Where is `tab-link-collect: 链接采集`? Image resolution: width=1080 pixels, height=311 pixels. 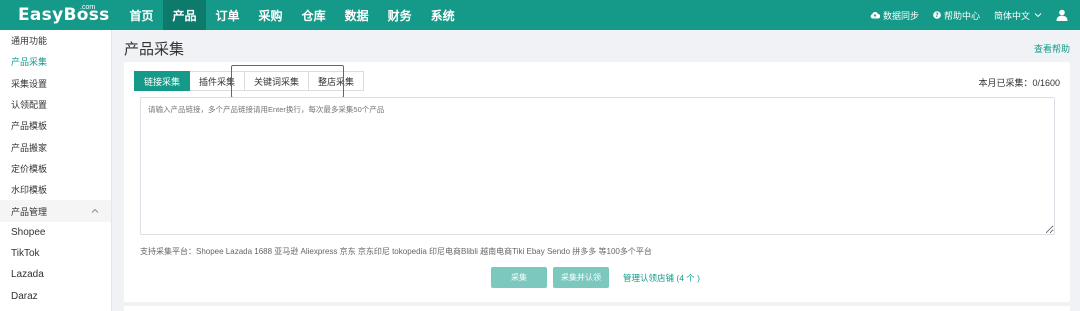 tab-link-collect: 链接采集 is located at coordinates (162, 81).